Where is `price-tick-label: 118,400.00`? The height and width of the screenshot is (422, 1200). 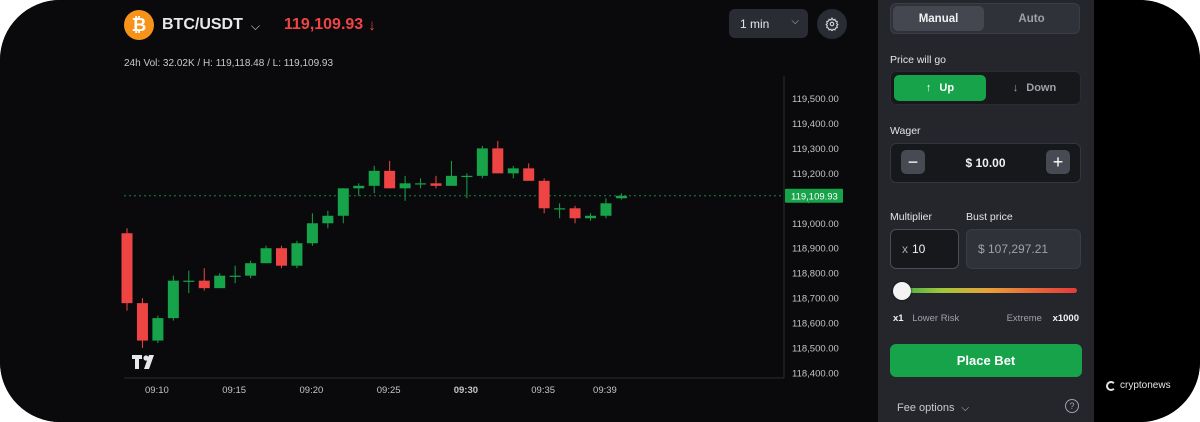
price-tick-label: 118,400.00 is located at coordinates (815, 374).